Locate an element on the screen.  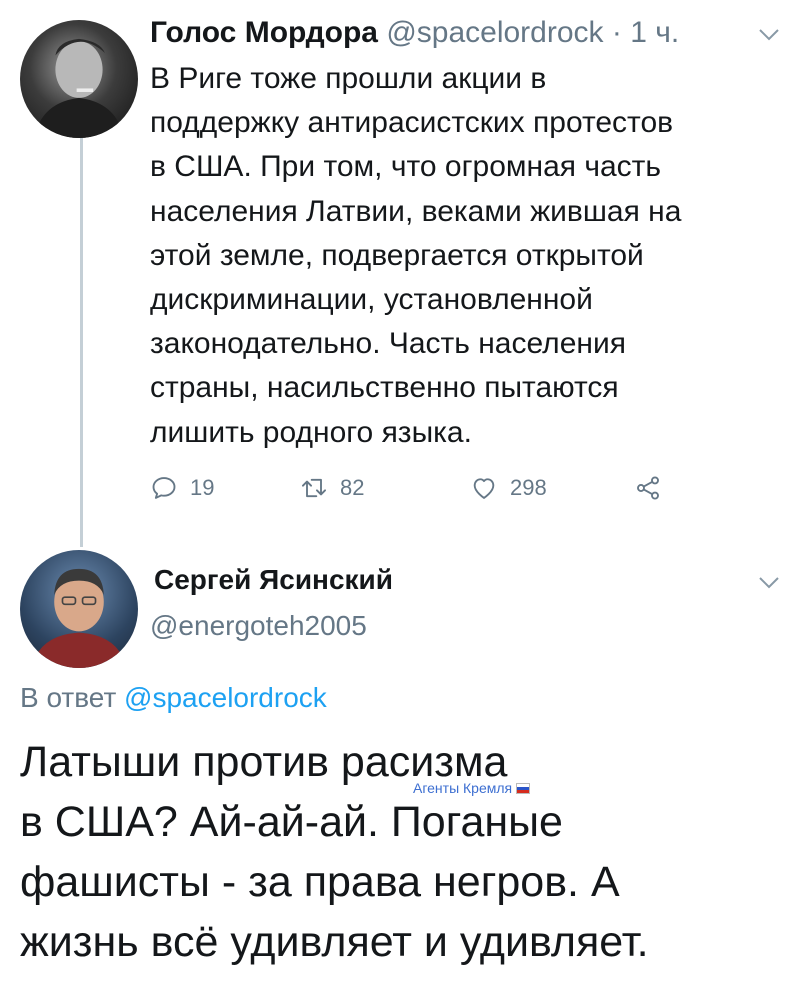
heart-icon is located at coordinates (484, 488).